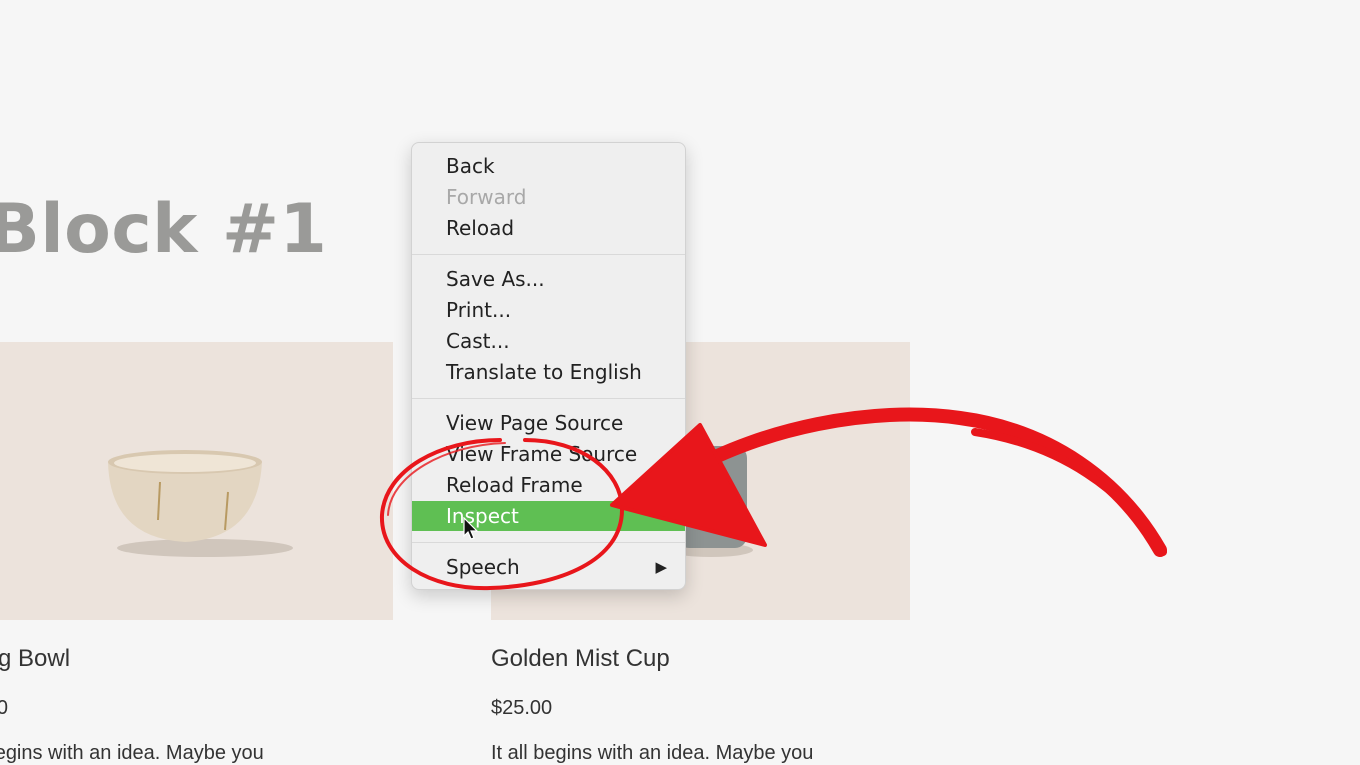 This screenshot has height=765, width=1360. I want to click on product-title-bowl: oring Bowl, so click(35, 659).